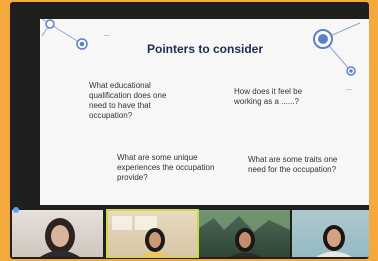 The image size is (378, 261). Describe the element at coordinates (205, 49) in the screenshot. I see `slide-title: Pointers to consider` at that location.